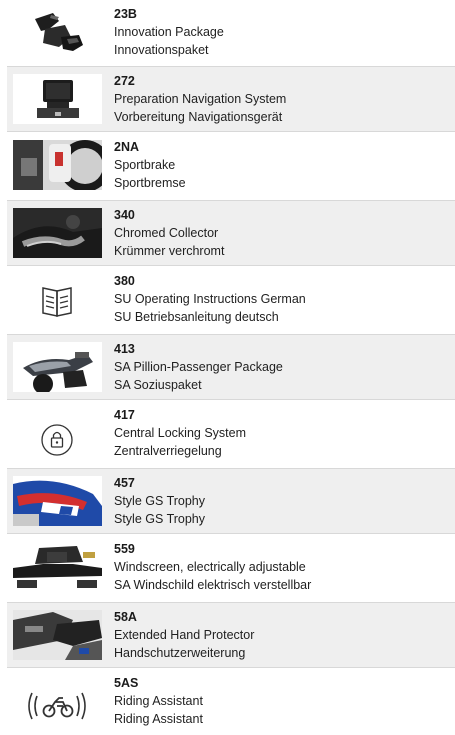  What do you see at coordinates (124, 81) in the screenshot?
I see `option-code: 272` at bounding box center [124, 81].